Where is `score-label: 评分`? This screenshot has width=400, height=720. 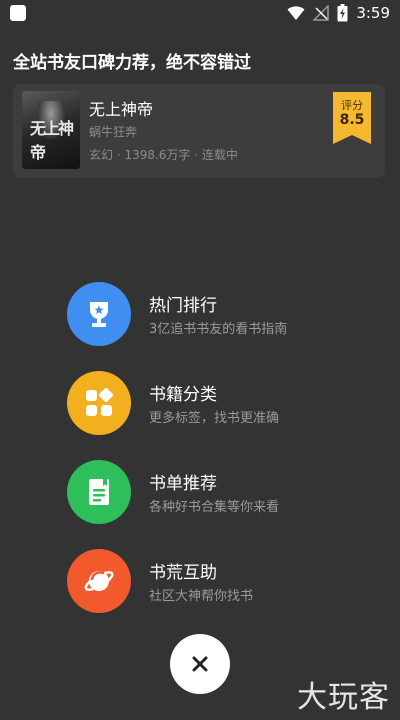
score-label: 评分 is located at coordinates (352, 105).